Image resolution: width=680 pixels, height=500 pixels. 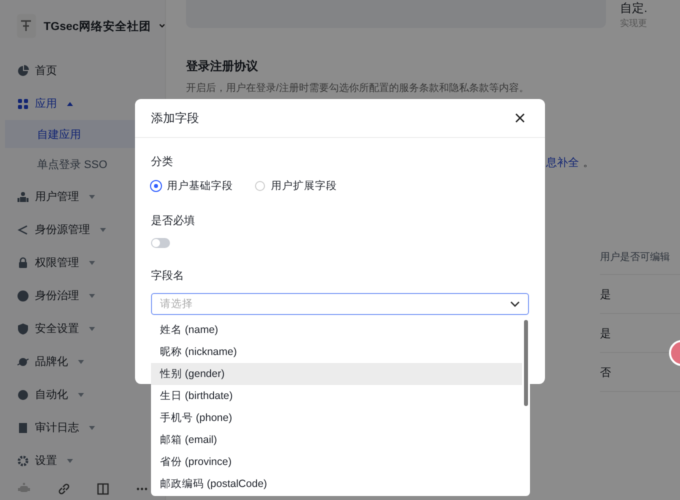 I want to click on section-description: 开启后，用户在登录/注册时需要勾选你所配置的服务条款和隐私条款等内容。, so click(x=358, y=88).